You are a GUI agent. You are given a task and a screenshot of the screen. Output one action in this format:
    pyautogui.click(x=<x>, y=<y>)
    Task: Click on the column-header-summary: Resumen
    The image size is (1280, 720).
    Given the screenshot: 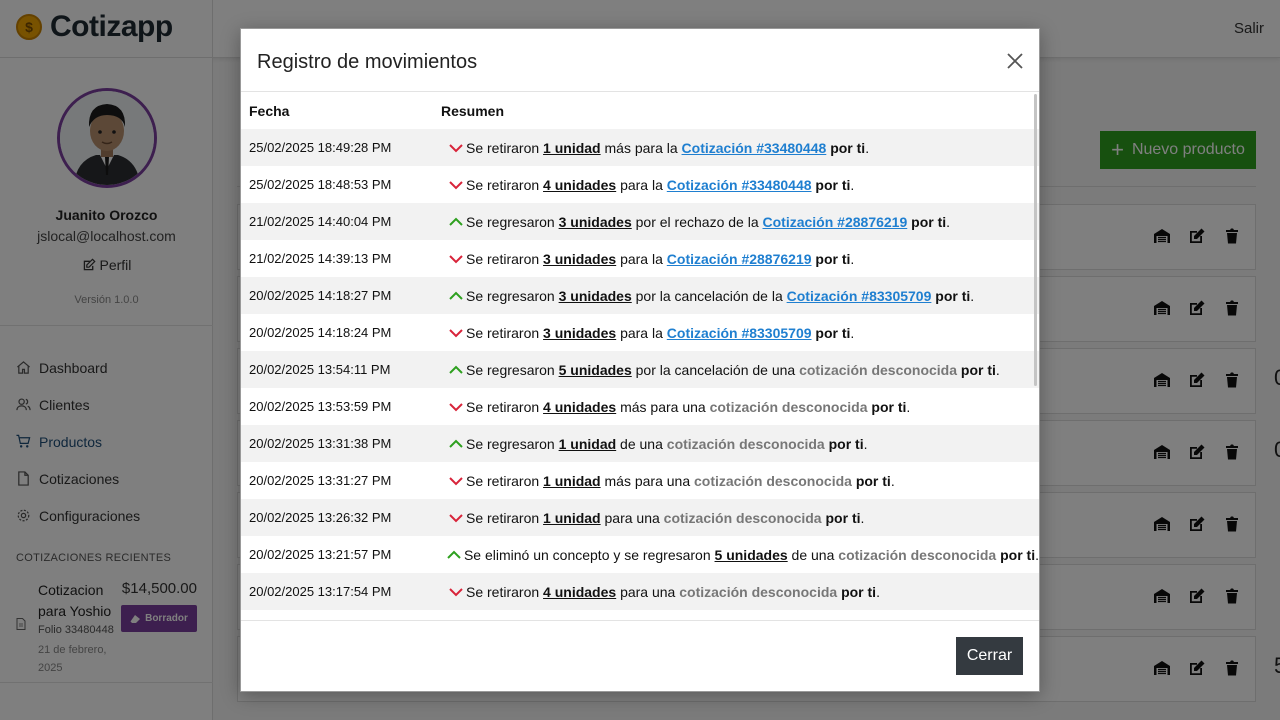 What is the action you would take?
    pyautogui.click(x=473, y=110)
    